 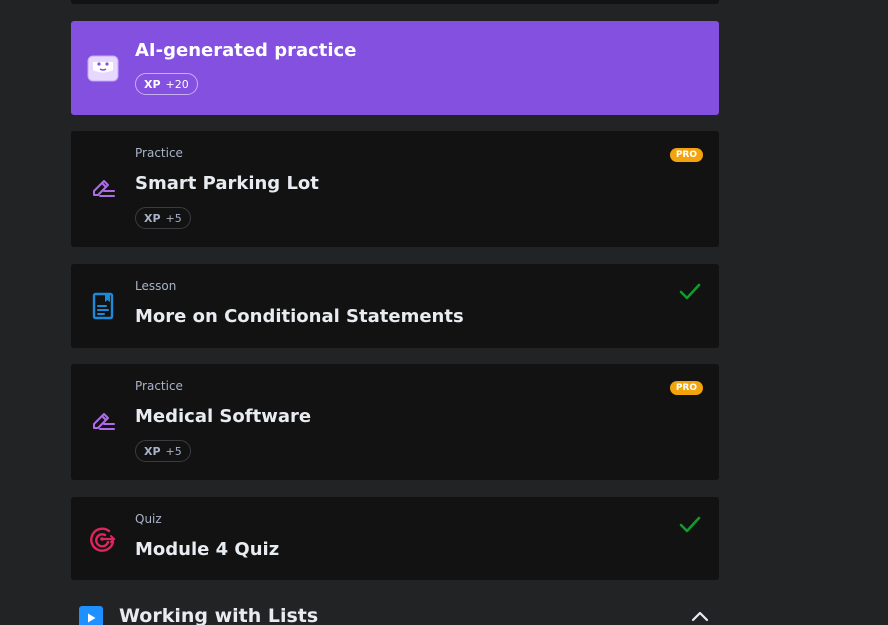 I want to click on card-title: AI-generated practice, so click(x=246, y=50).